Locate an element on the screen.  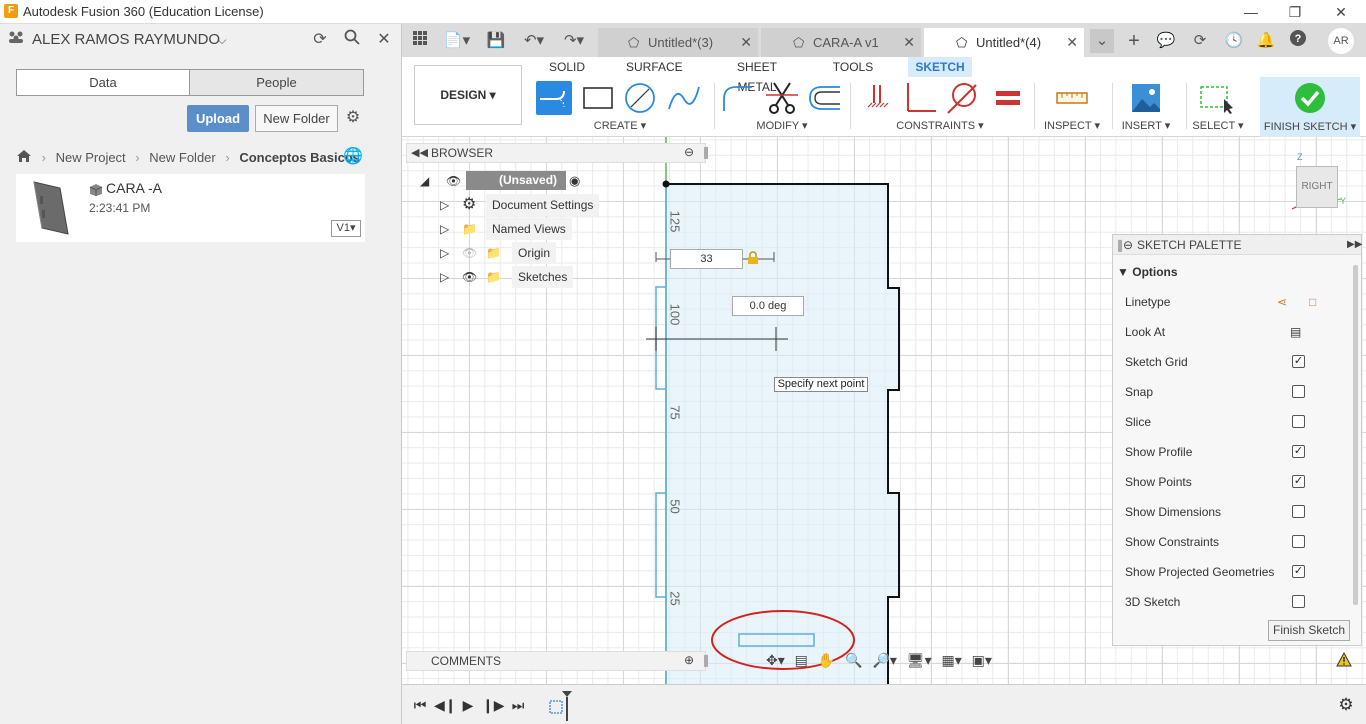
minimize-button: — is located at coordinates (1251, 12).